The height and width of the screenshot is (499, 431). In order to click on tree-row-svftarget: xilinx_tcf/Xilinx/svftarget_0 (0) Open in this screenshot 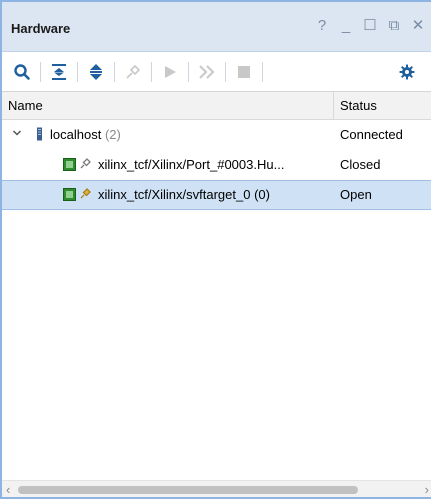, I will do `click(216, 195)`.